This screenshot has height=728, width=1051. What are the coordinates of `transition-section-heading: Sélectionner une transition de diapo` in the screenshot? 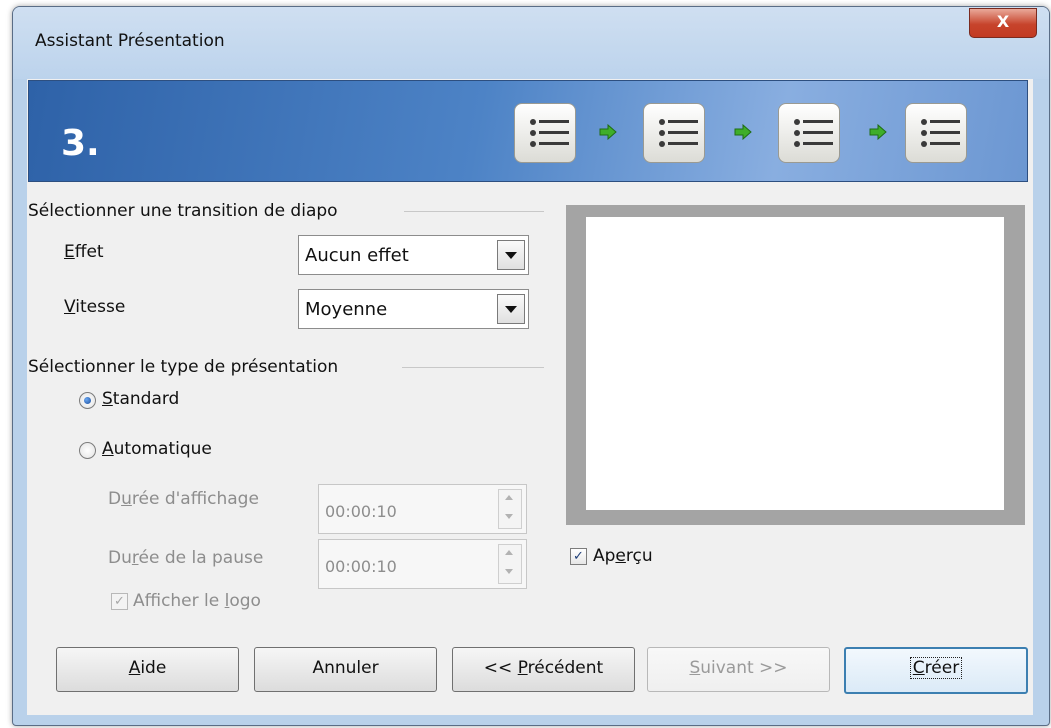 It's located at (183, 211).